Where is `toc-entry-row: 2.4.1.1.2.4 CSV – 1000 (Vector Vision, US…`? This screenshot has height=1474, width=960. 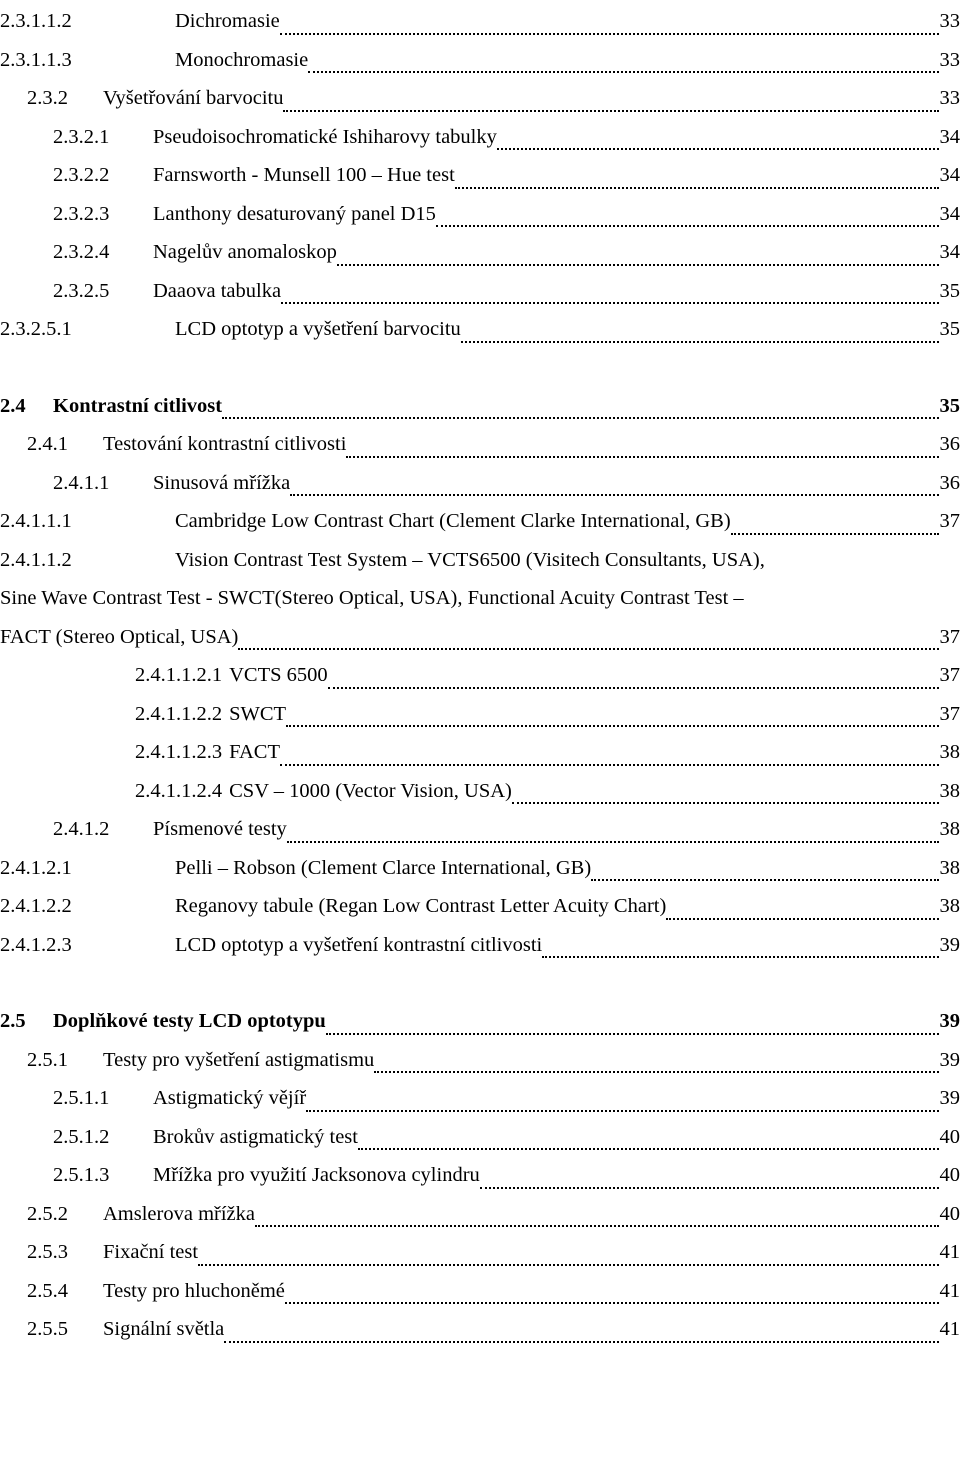 toc-entry-row: 2.4.1.1.2.4 CSV – 1000 (Vector Vision, US… is located at coordinates (480, 791).